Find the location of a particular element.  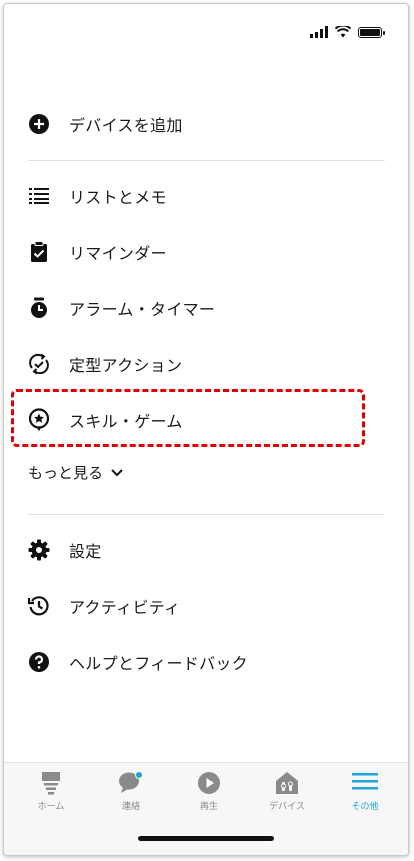

bottom-tab-bar: ホーム 連絡 再生 デバイス その他 is located at coordinates (206, 808).